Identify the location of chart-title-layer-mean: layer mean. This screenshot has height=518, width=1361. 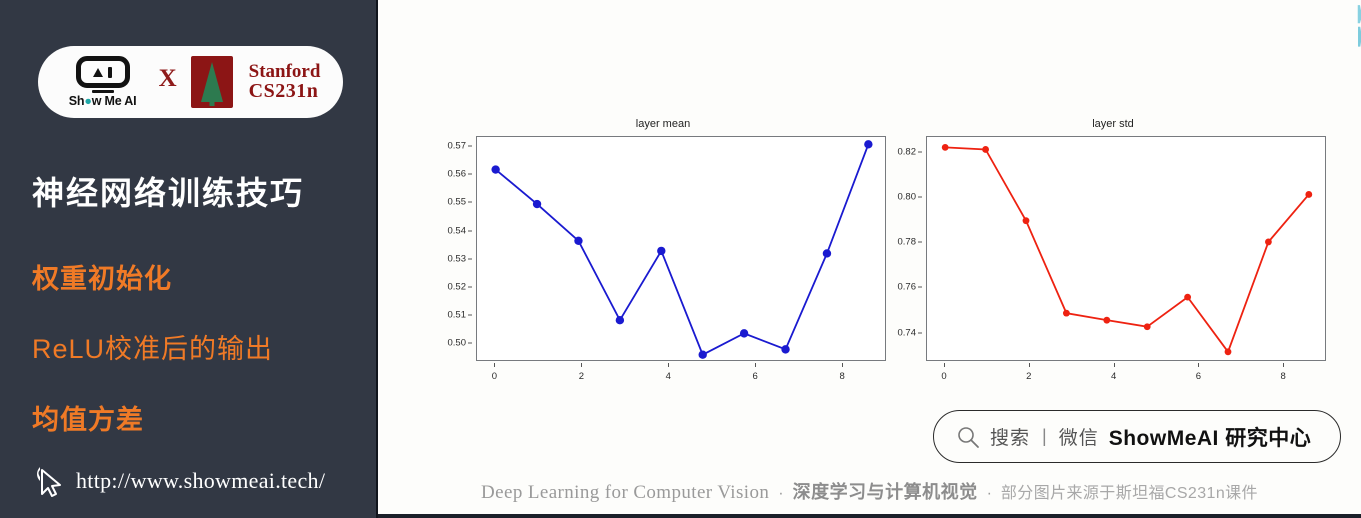
(663, 124).